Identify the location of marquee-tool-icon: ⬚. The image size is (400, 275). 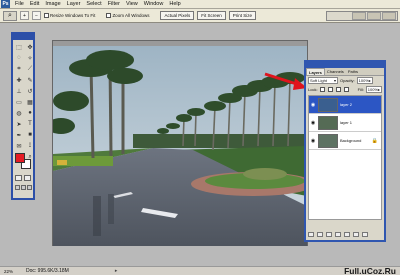
(19, 47).